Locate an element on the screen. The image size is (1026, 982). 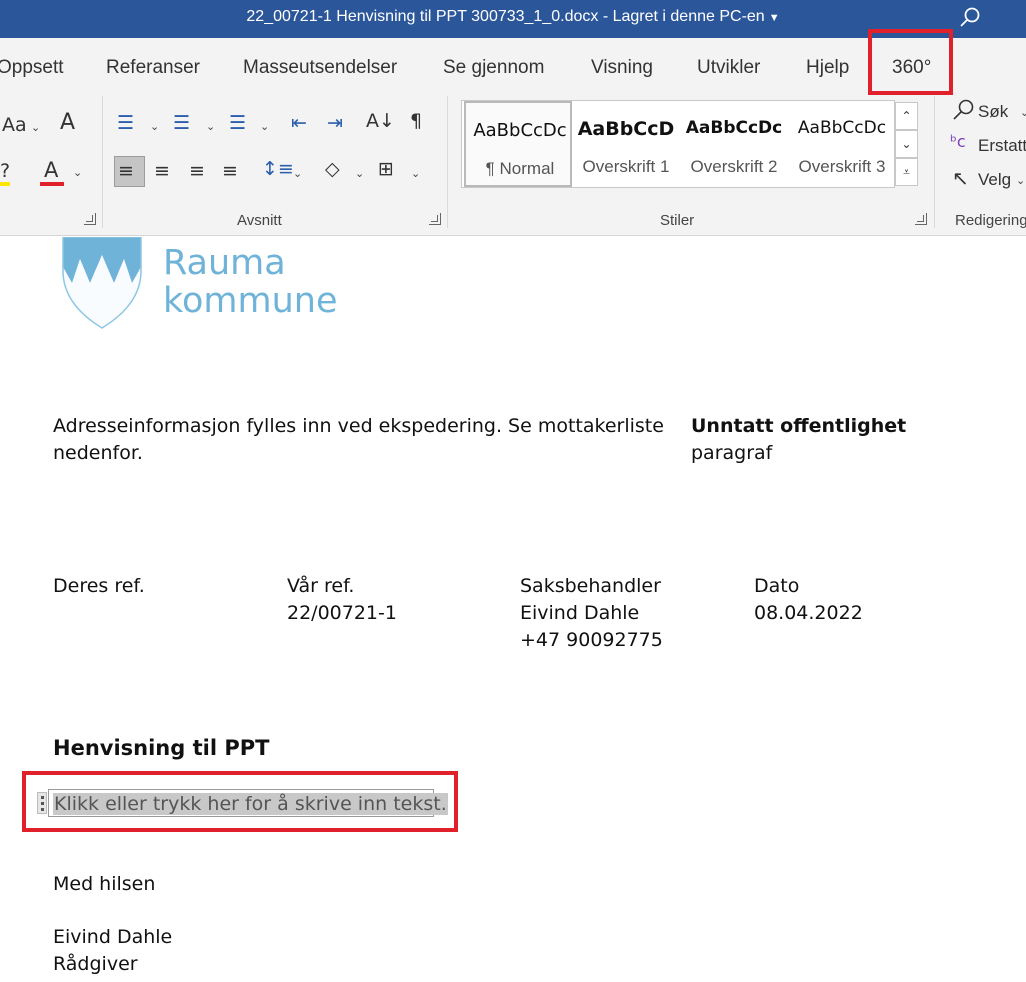
numbering-icon: ☰ is located at coordinates (181, 123).